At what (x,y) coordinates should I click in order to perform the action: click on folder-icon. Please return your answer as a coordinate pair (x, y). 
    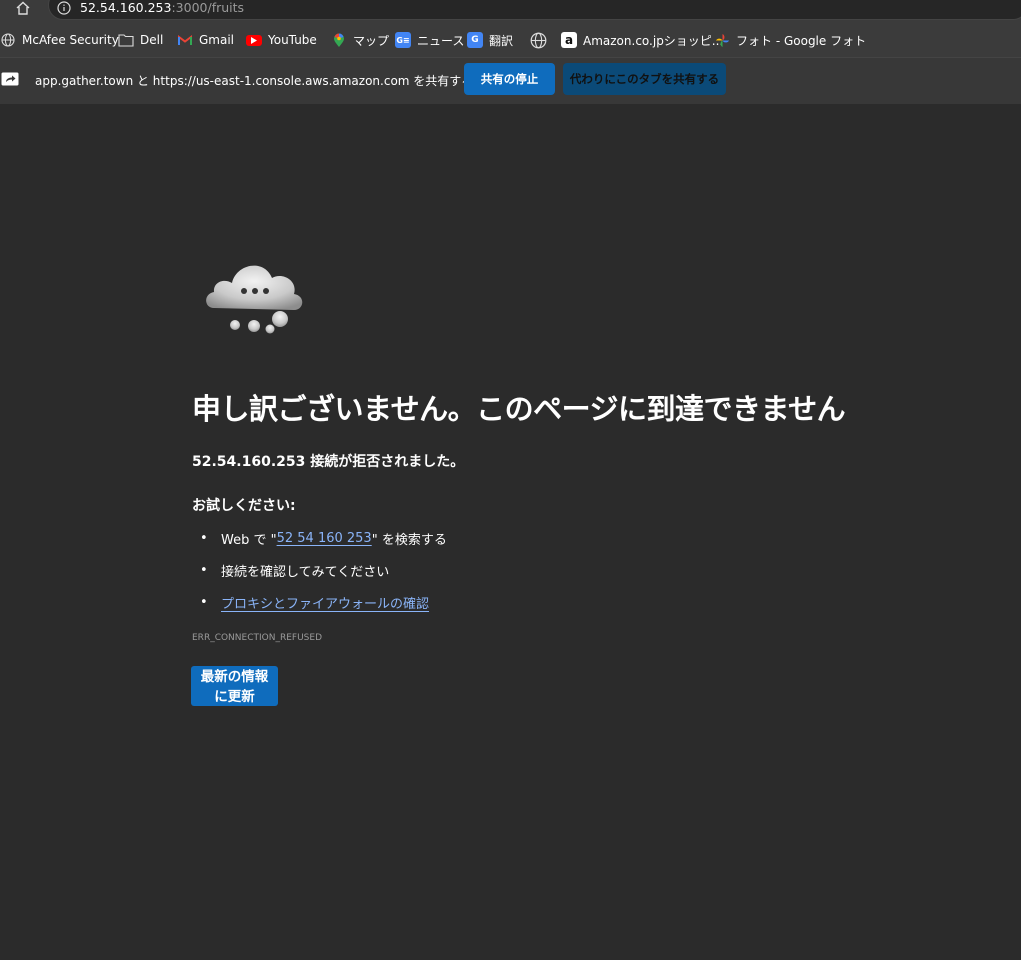
    Looking at the image, I should click on (126, 40).